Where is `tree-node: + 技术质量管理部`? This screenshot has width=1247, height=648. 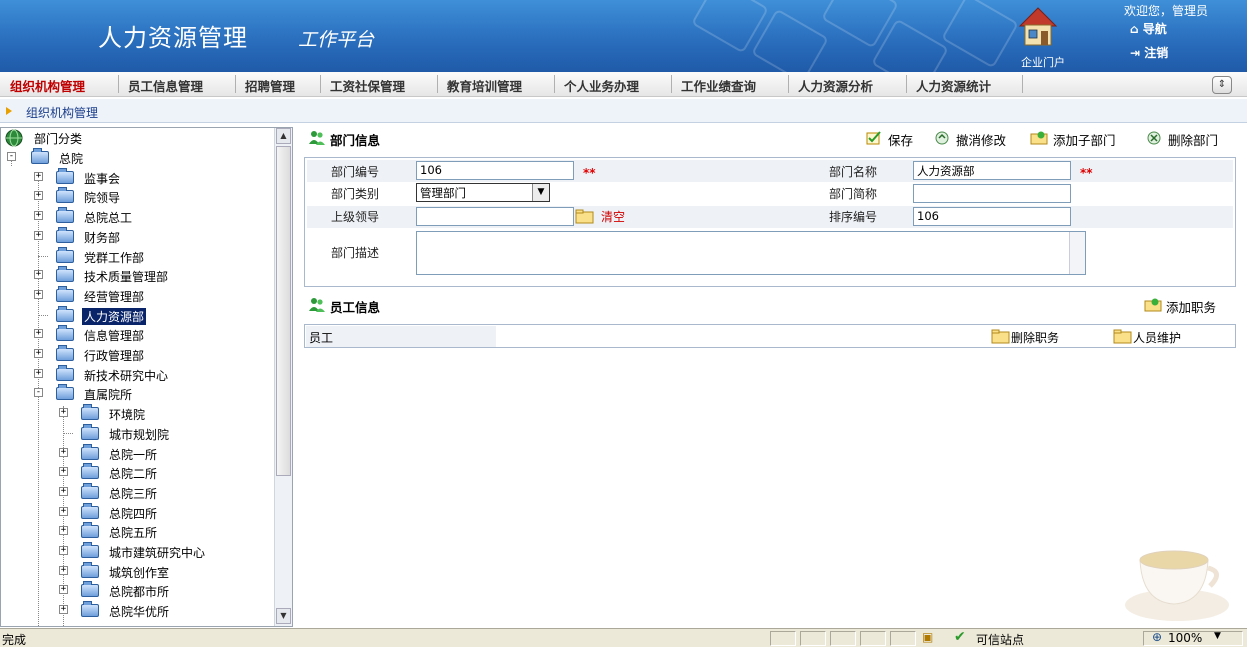
tree-node: + 技术质量管理部 is located at coordinates (137, 275).